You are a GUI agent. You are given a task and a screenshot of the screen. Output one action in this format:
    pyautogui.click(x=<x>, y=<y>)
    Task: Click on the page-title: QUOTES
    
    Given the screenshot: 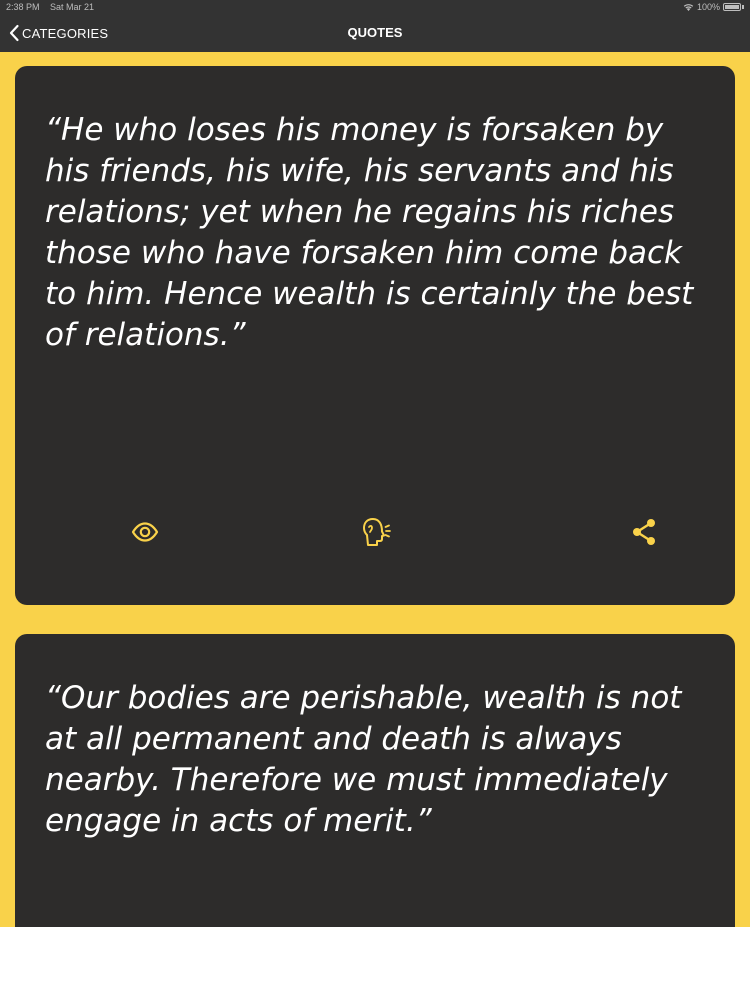 What is the action you would take?
    pyautogui.click(x=375, y=32)
    